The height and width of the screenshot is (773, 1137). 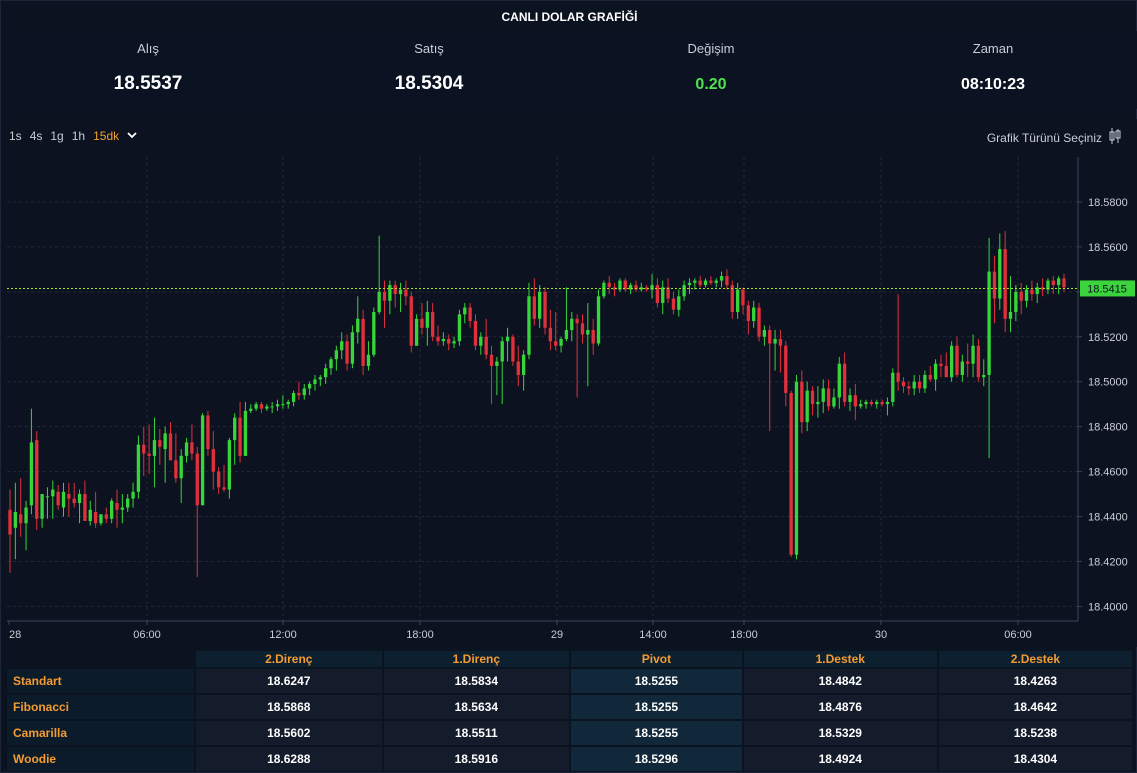 I want to click on pivot-cell: 18.4924, so click(x=840, y=759).